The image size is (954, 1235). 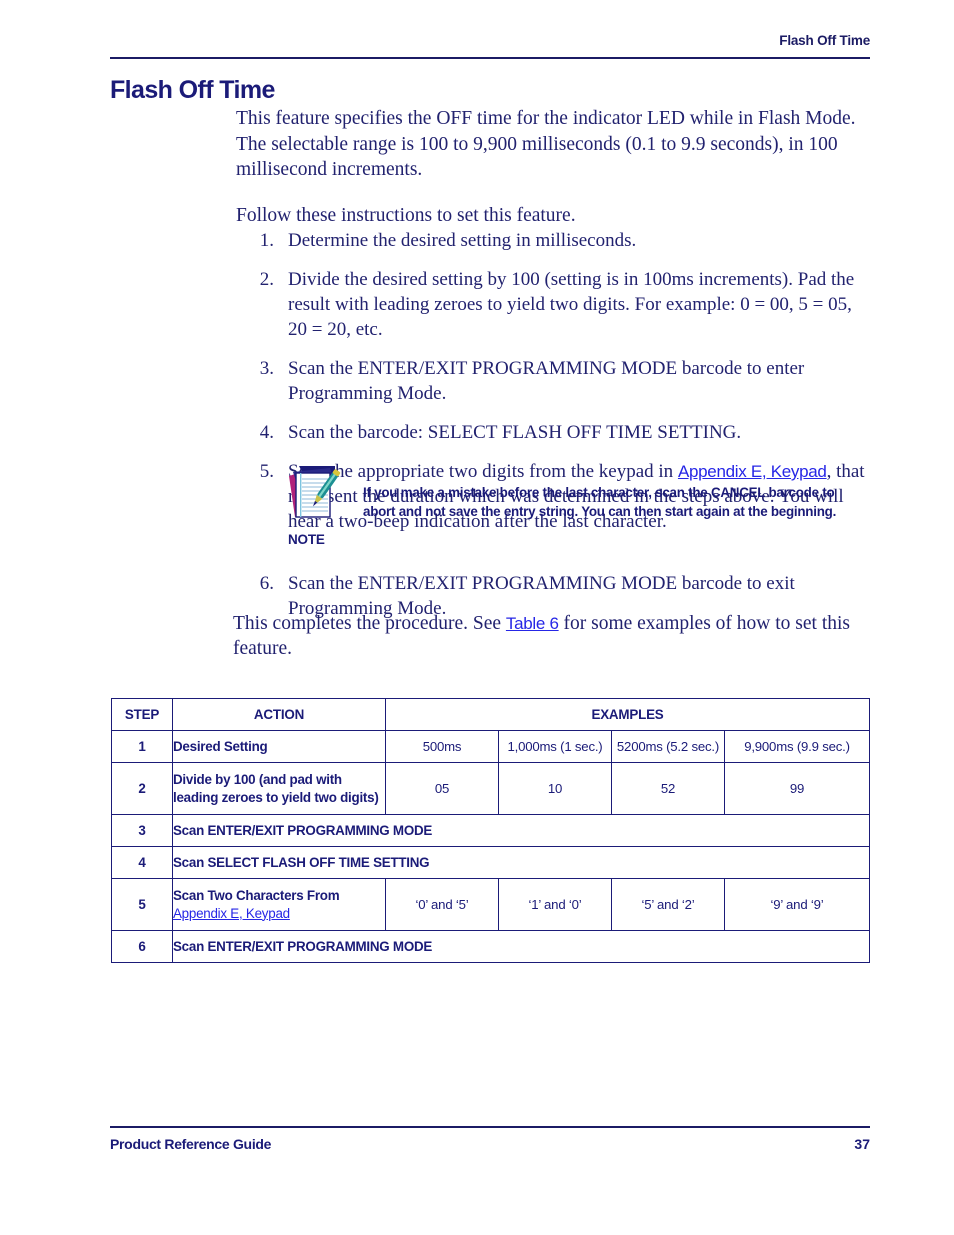 I want to click on table-row: 3 Scan ENTER/EXIT PROGRAMMING MODE, so click(x=490, y=830).